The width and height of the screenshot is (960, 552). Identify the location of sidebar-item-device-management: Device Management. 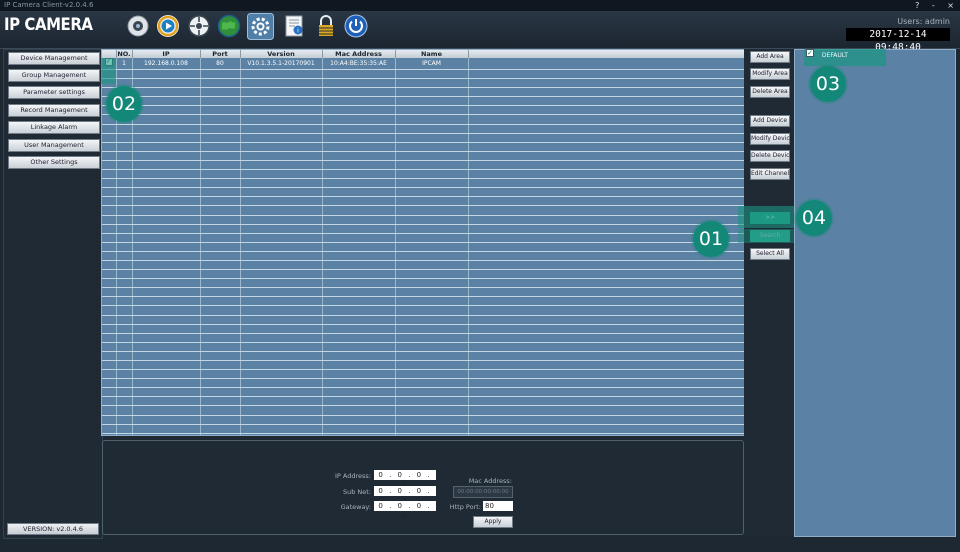
(54, 58).